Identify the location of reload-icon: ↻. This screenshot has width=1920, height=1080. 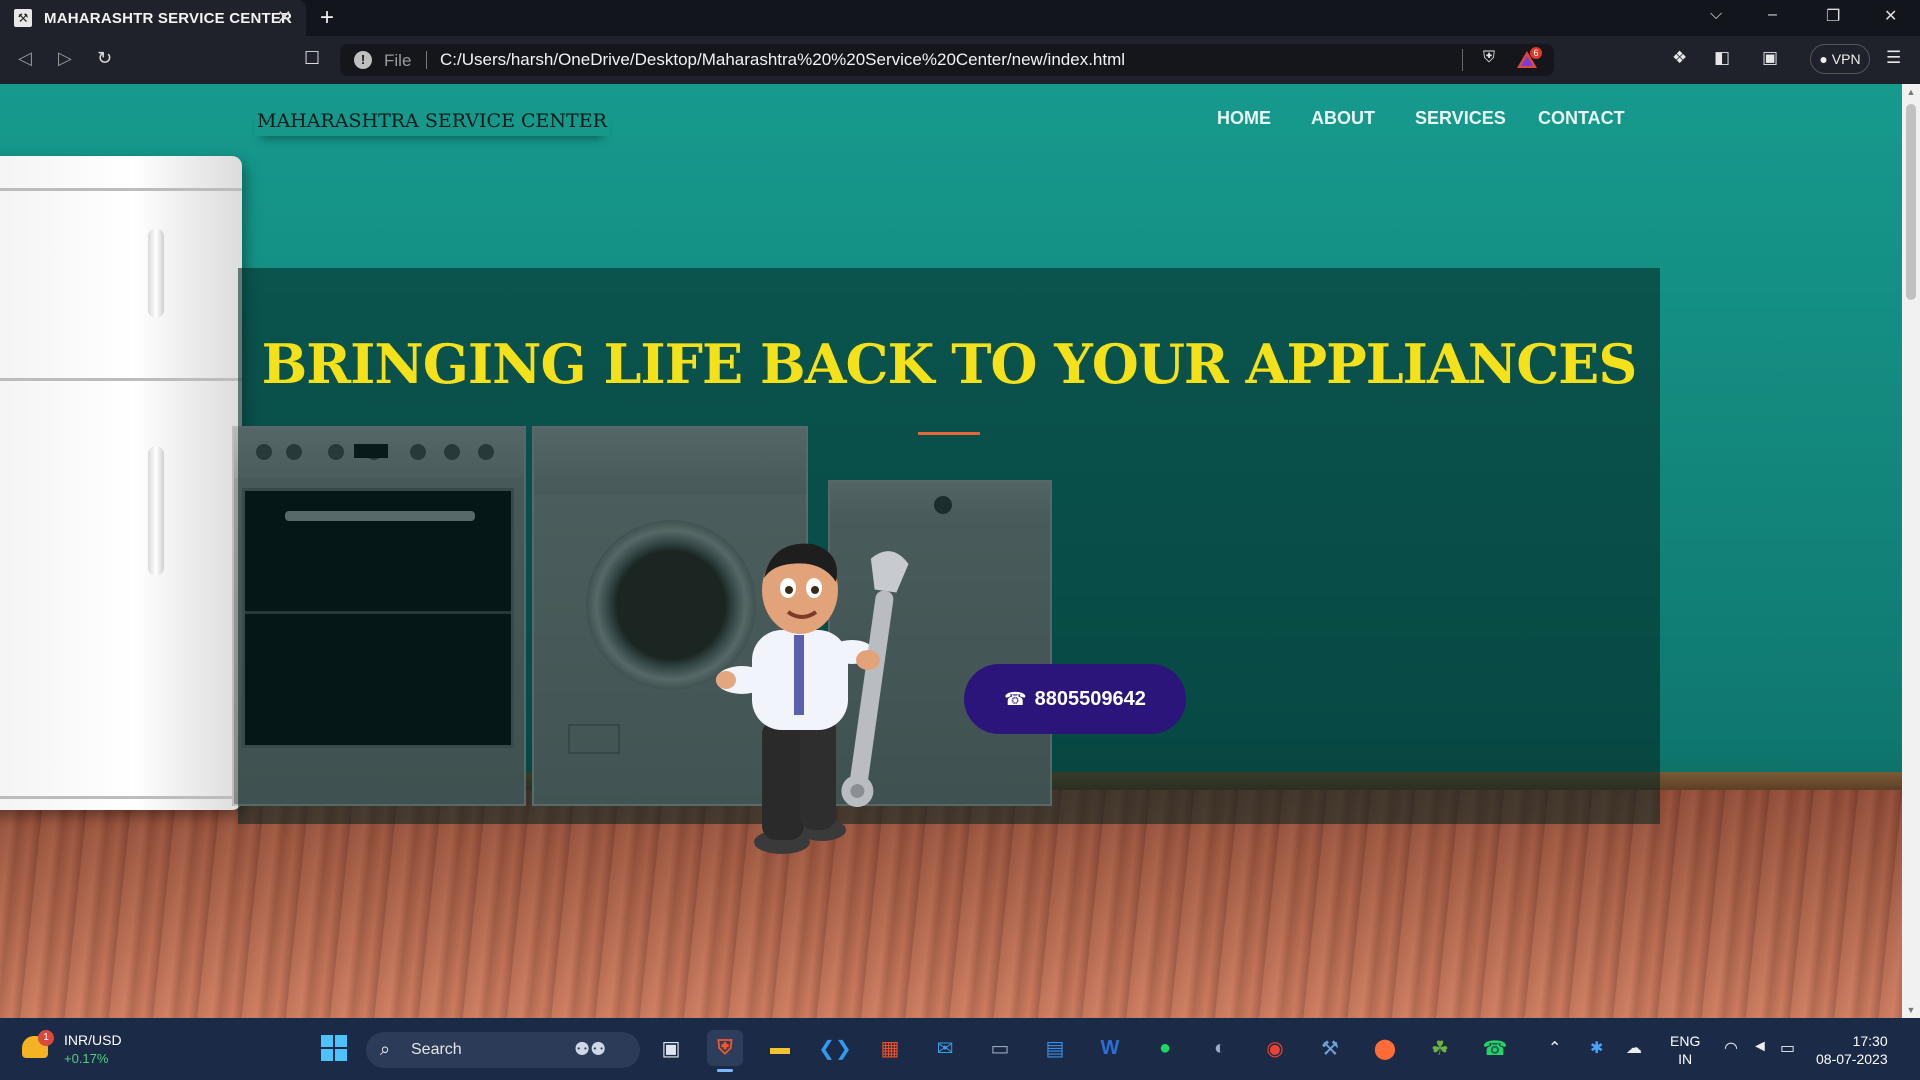
(104, 58).